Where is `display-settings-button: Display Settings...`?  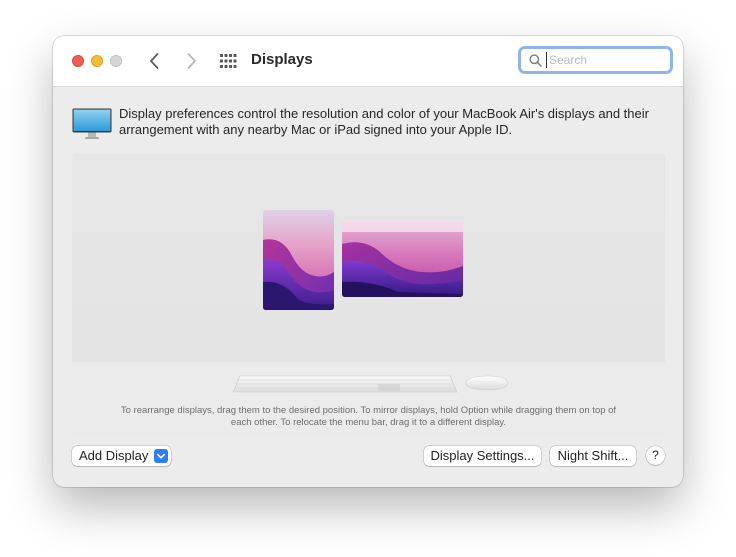
display-settings-button: Display Settings... is located at coordinates (482, 456).